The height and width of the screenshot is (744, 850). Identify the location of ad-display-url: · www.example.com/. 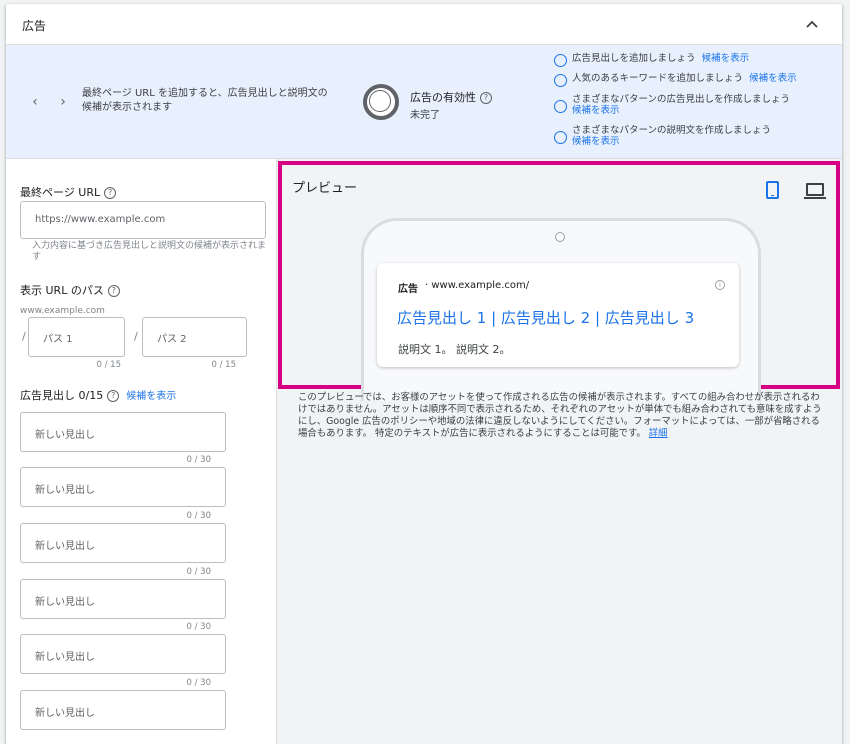
(477, 285).